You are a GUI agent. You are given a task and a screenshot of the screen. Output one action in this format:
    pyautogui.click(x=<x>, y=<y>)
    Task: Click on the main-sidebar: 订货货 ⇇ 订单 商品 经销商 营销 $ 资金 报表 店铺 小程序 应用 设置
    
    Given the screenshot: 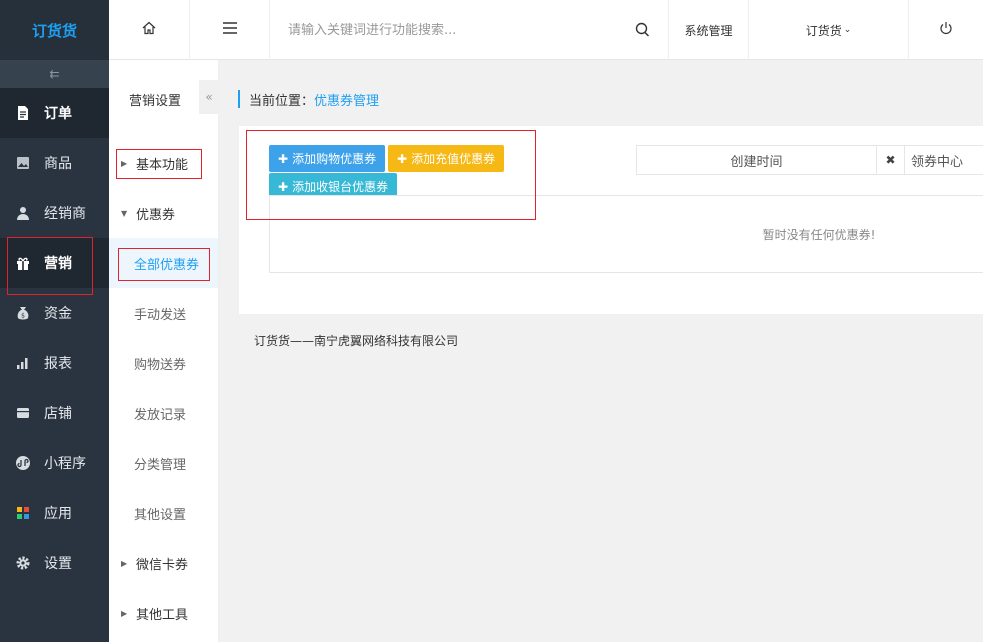 What is the action you would take?
    pyautogui.click(x=54, y=321)
    